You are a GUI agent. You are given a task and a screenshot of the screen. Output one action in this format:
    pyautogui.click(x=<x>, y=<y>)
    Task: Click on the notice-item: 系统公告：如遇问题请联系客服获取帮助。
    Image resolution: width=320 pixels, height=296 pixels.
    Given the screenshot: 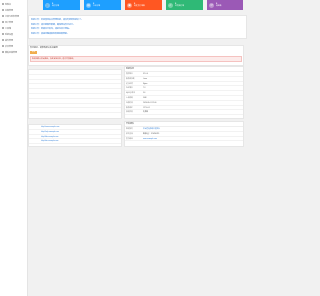 What is the action you would take?
    pyautogui.click(x=137, y=34)
    